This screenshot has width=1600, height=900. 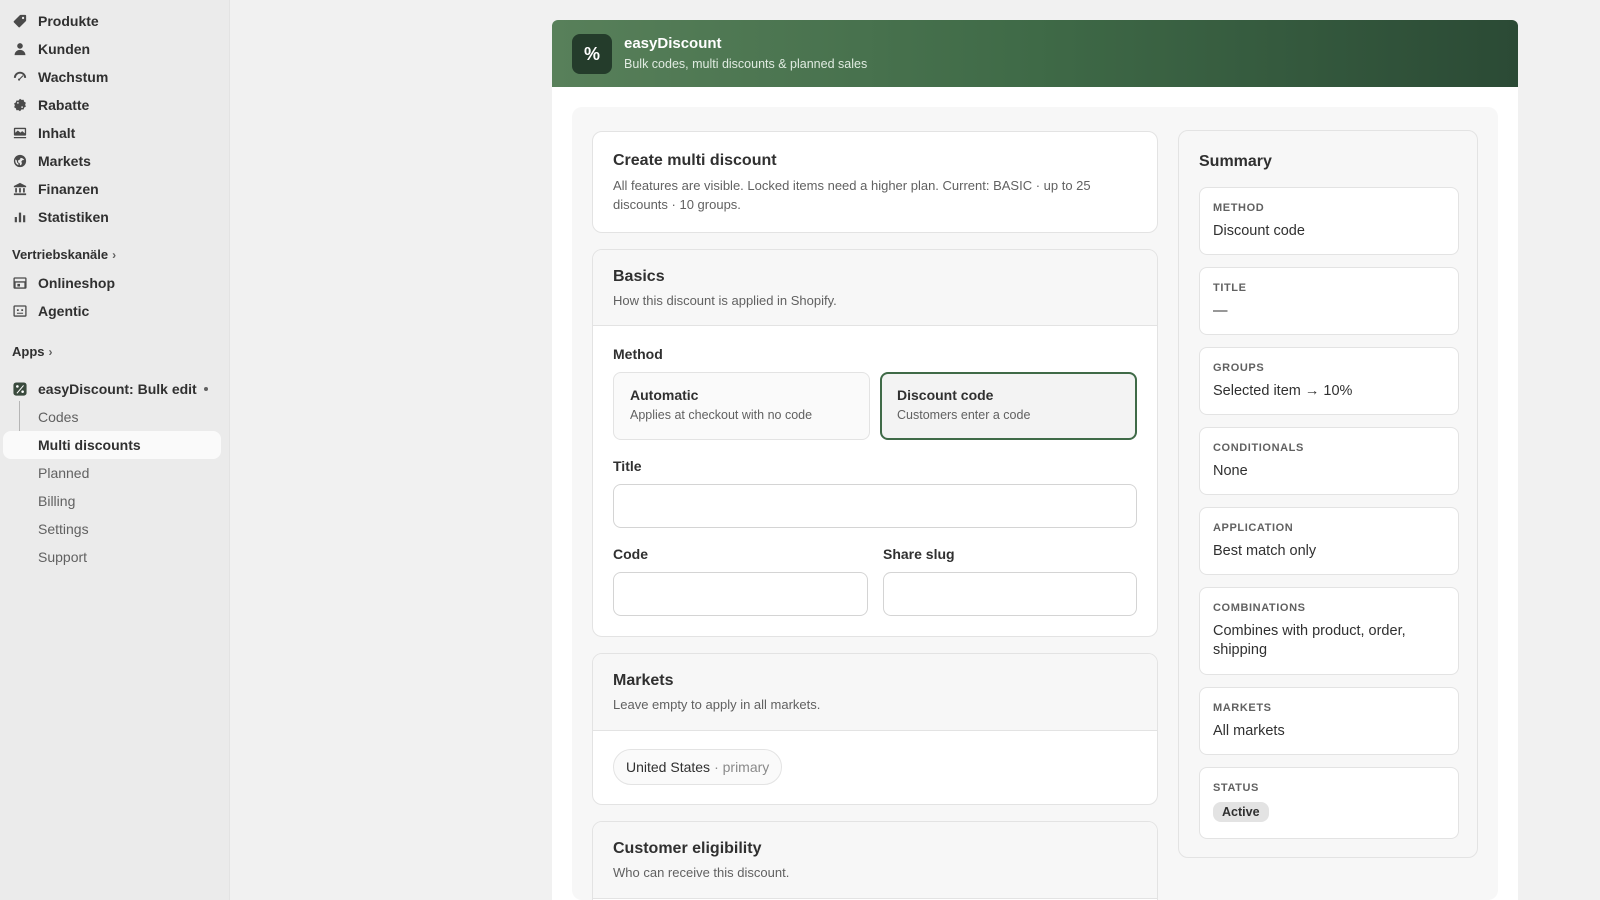 I want to click on nav-item-online-store: Onlineshop, so click(x=111, y=283).